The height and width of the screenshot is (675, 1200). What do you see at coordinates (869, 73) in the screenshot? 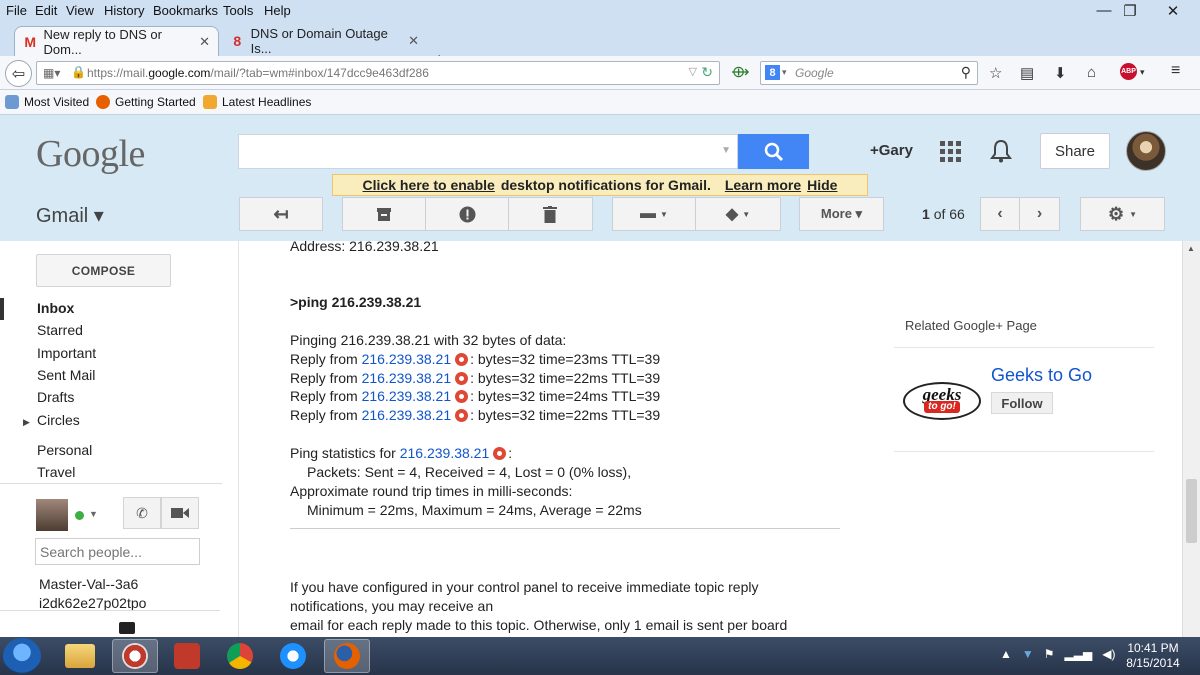
I see `browser-search-box: 8 ▾ Google ⚲` at bounding box center [869, 73].